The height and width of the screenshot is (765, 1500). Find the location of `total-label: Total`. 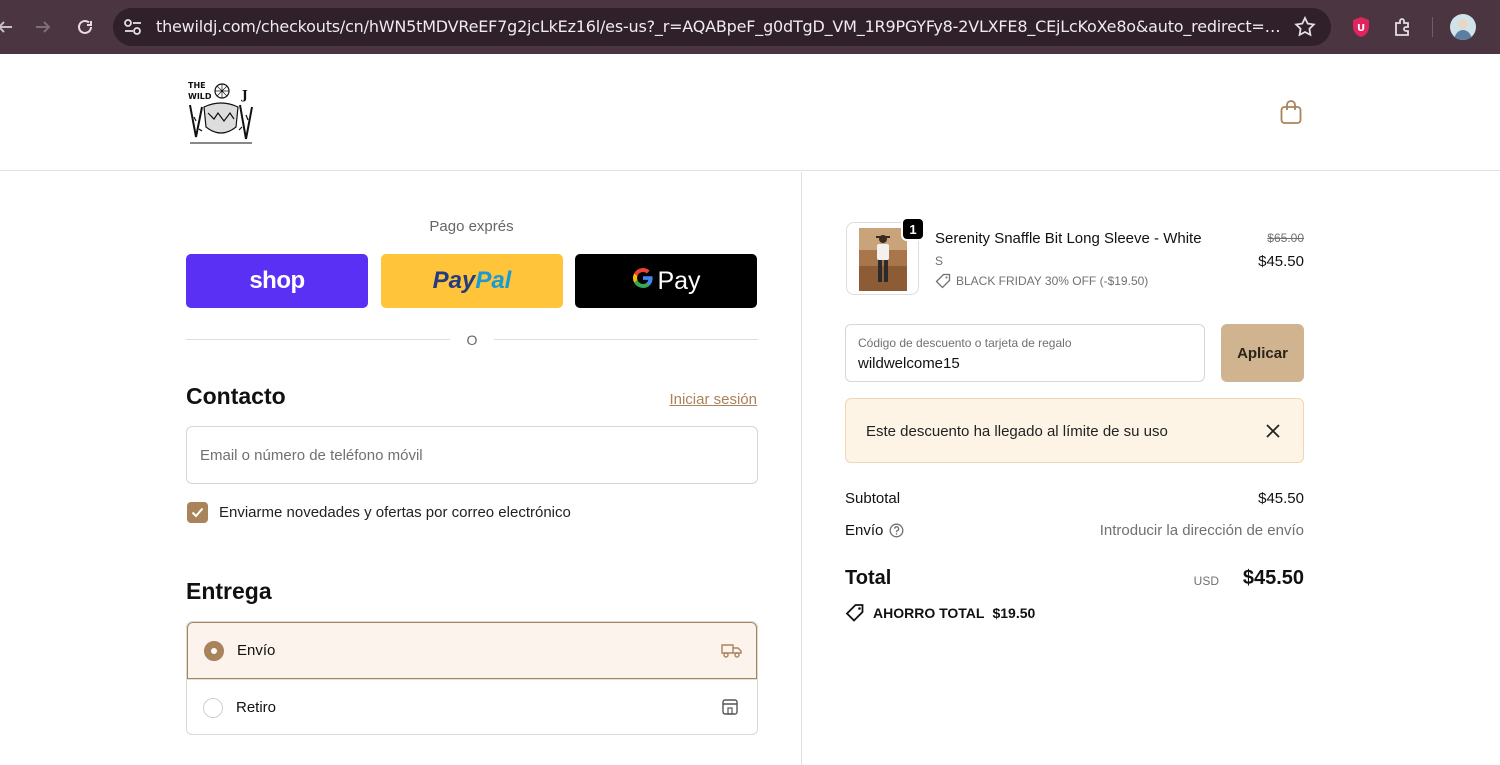

total-label: Total is located at coordinates (868, 578).